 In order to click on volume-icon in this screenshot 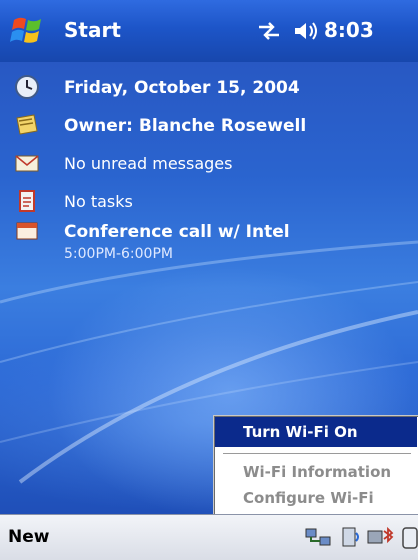, I will do `click(306, 31)`.